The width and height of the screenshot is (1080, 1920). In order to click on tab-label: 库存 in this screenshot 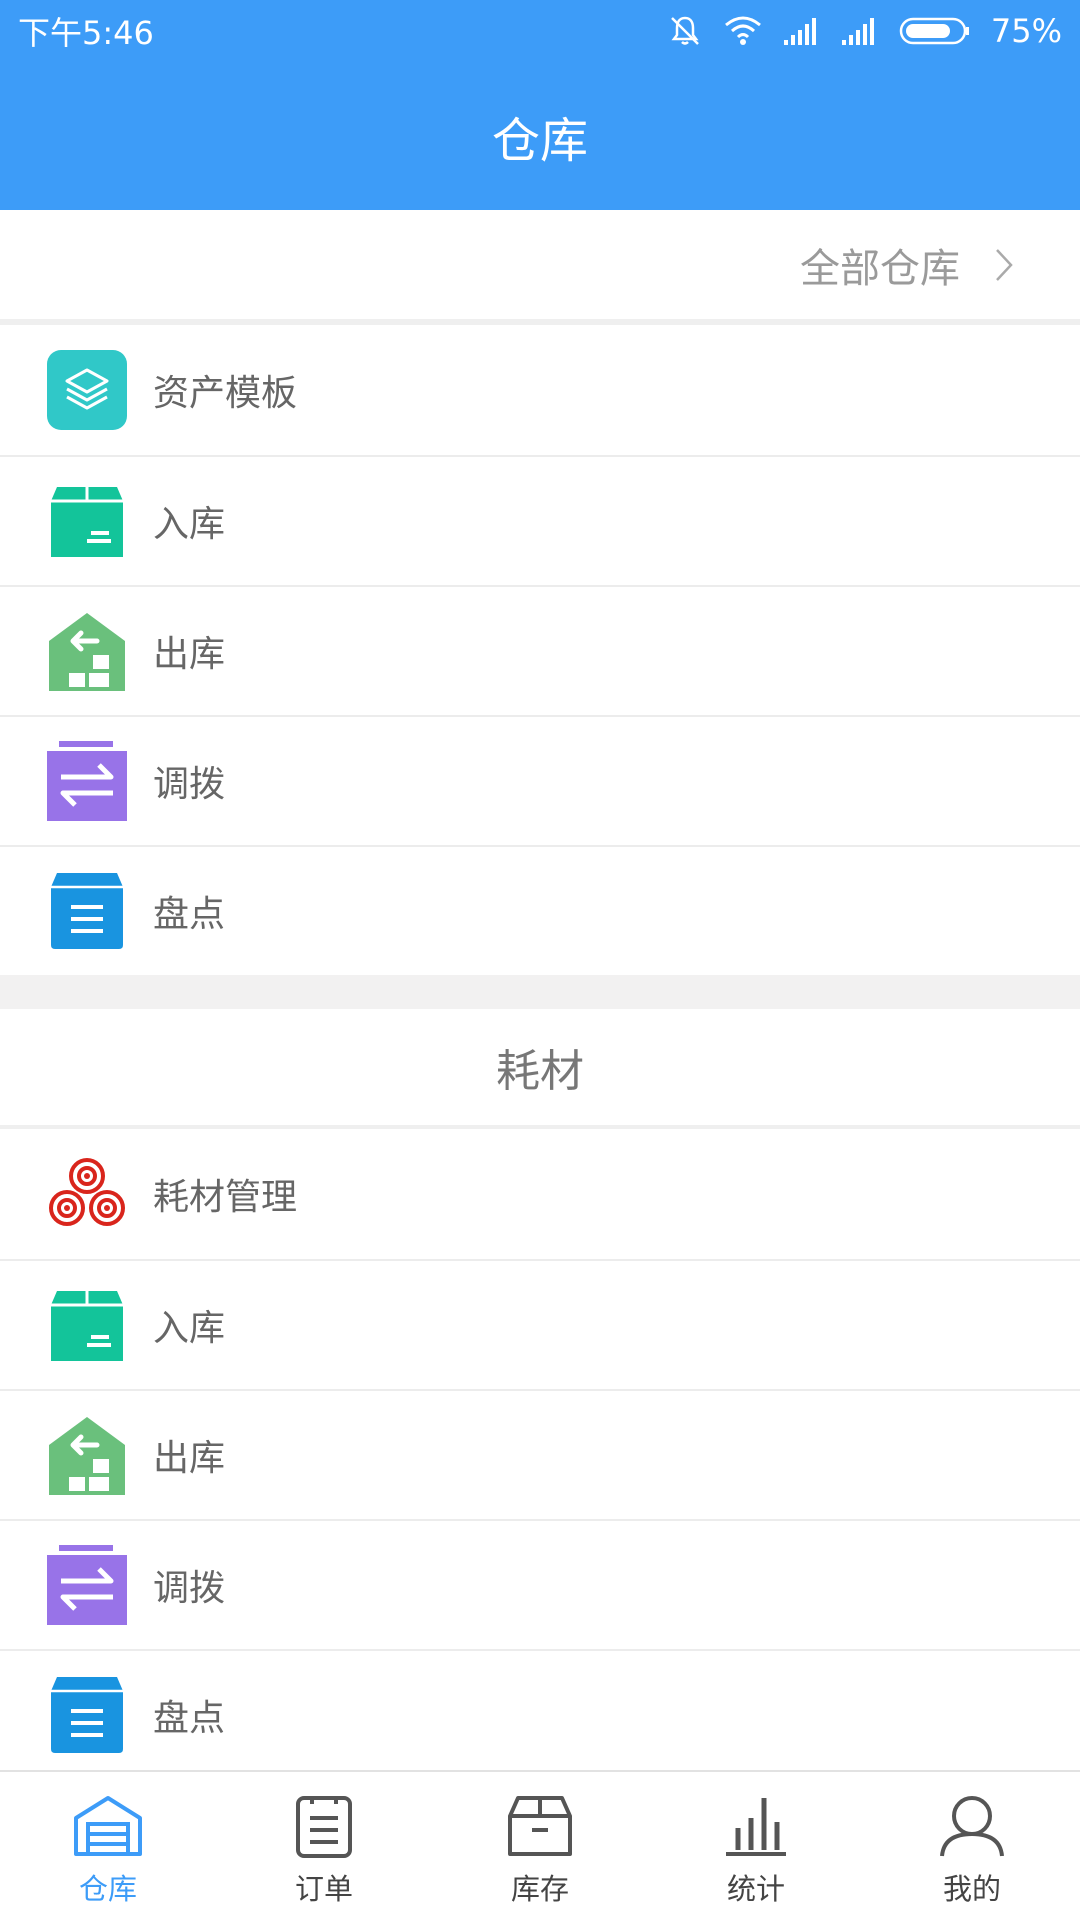, I will do `click(539, 1889)`.